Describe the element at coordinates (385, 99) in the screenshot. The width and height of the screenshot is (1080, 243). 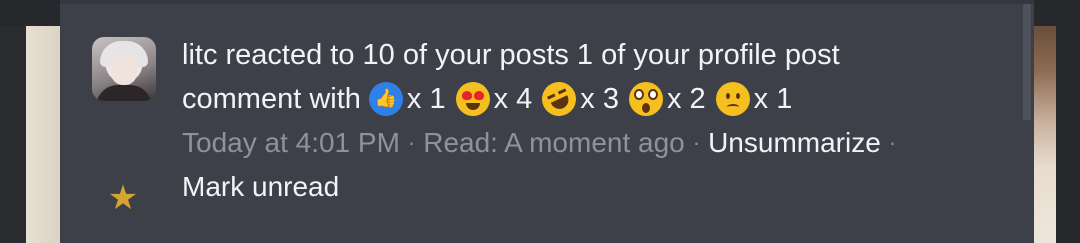
I see `like-reaction-icon` at that location.